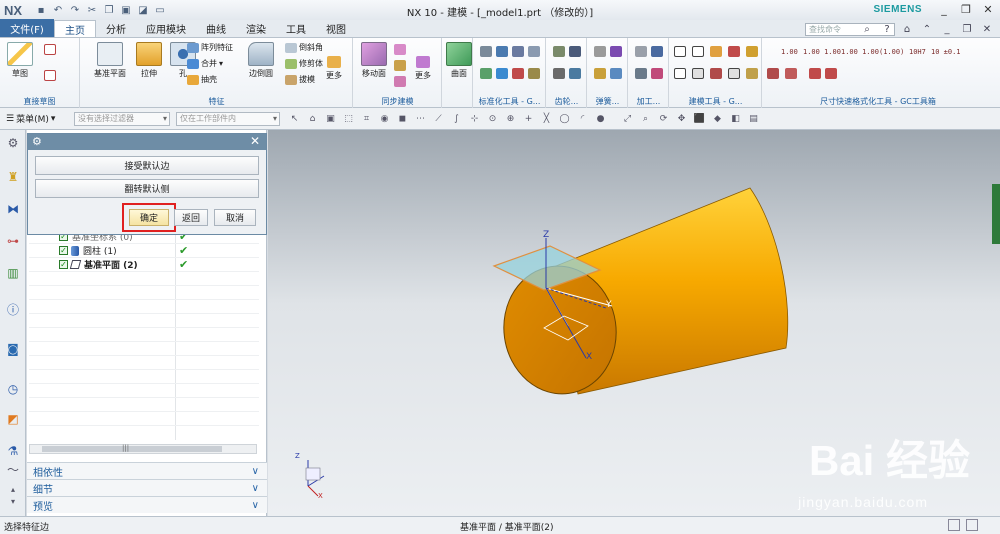  Describe the element at coordinates (492, 118) in the screenshot. I see `snap-center-icon: ⊙` at that location.